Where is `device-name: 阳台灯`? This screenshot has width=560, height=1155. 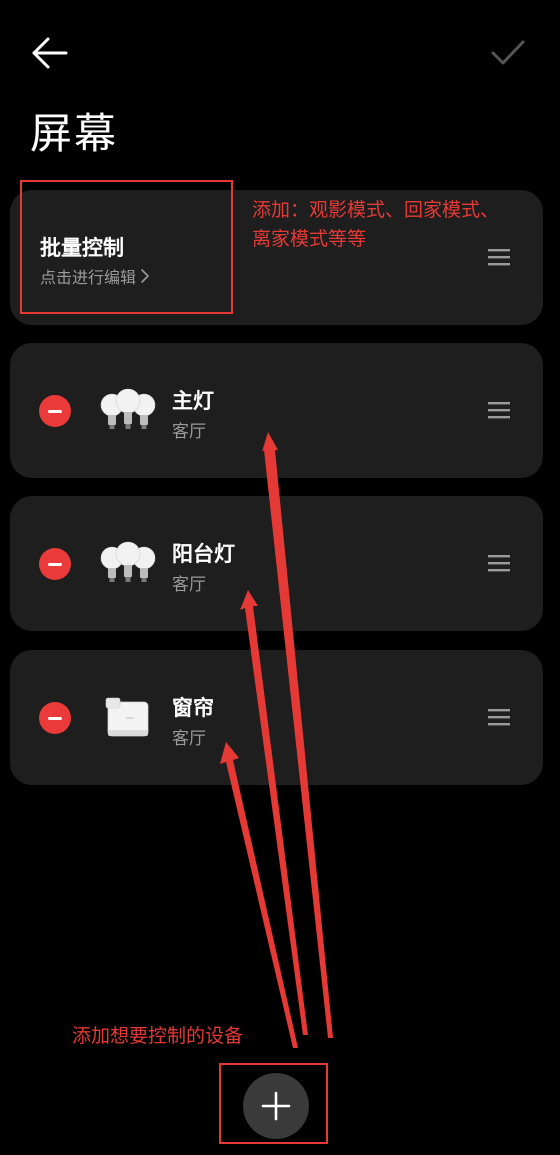 device-name: 阳台灯 is located at coordinates (203, 554).